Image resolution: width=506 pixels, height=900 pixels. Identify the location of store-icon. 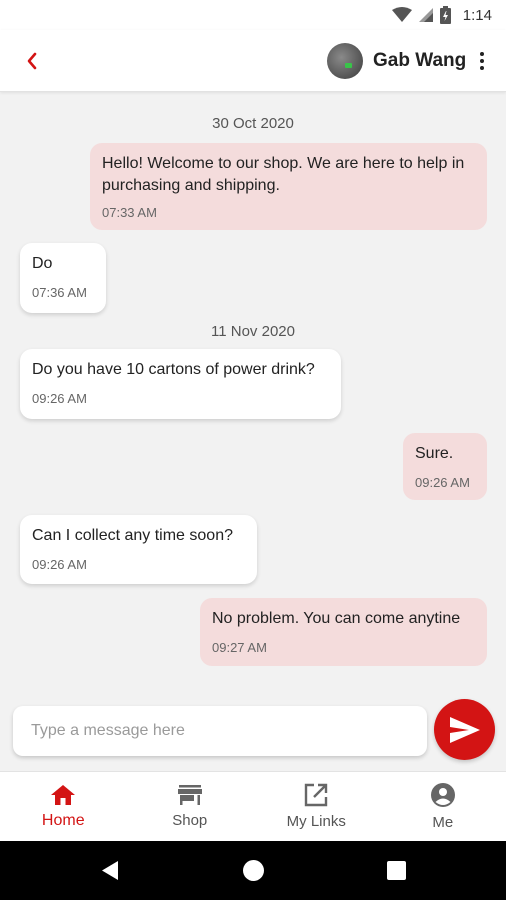
(189, 795).